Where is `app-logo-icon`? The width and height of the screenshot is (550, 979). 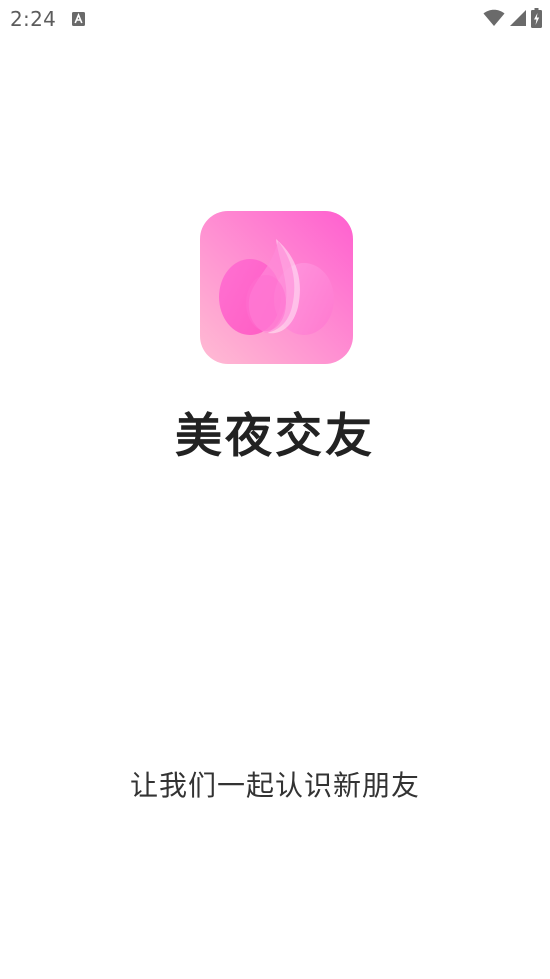
app-logo-icon is located at coordinates (276, 287).